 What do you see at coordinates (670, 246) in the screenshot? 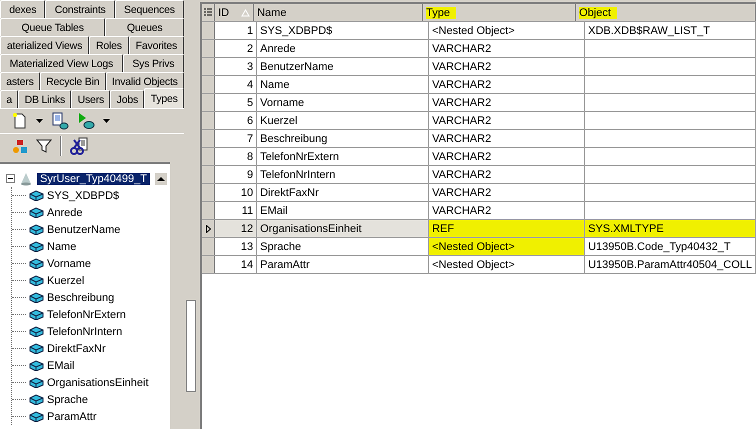
I see `table-cell: U13950B.Code_Typ40432_T` at bounding box center [670, 246].